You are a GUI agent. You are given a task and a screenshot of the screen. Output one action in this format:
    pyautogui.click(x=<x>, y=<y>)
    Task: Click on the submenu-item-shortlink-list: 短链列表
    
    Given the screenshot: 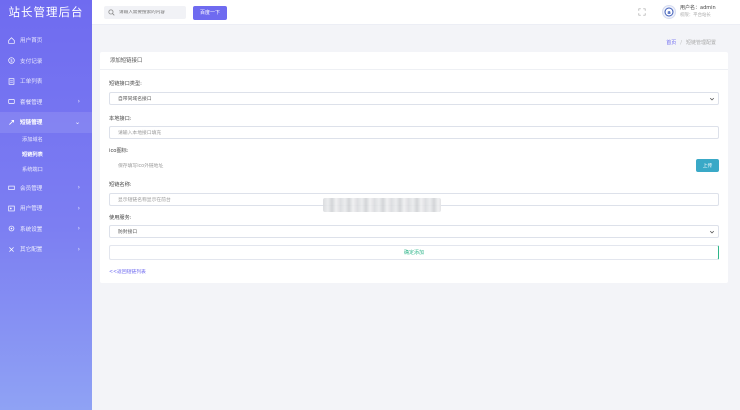 What is the action you would take?
    pyautogui.click(x=57, y=155)
    